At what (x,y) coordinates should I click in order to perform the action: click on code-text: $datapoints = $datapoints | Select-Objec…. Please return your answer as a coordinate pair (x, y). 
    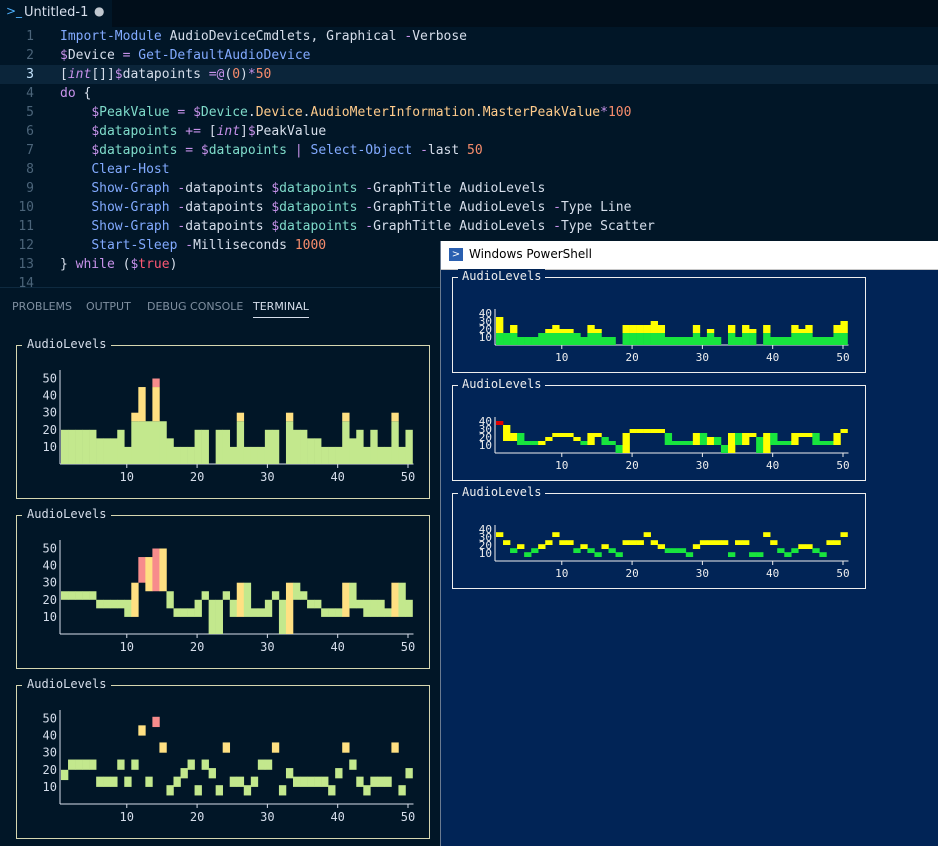
    Looking at the image, I should click on (287, 150).